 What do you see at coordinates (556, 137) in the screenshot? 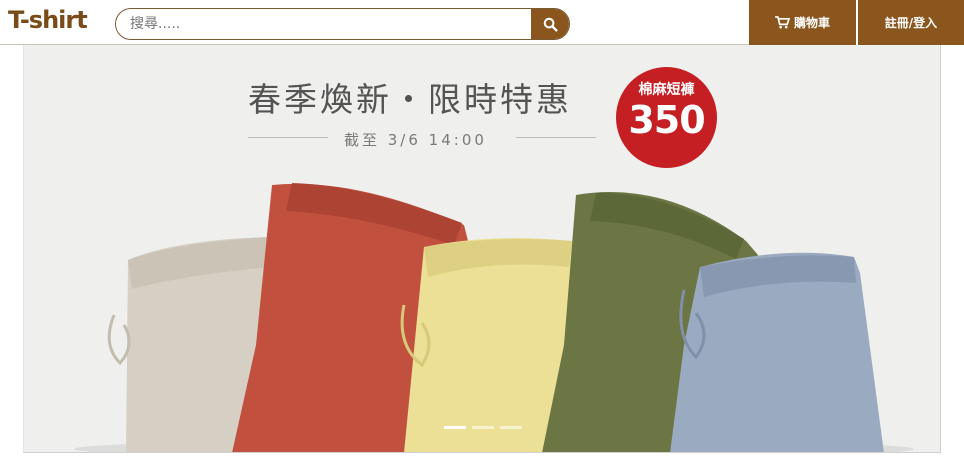
I see `deadline-divider-right` at bounding box center [556, 137].